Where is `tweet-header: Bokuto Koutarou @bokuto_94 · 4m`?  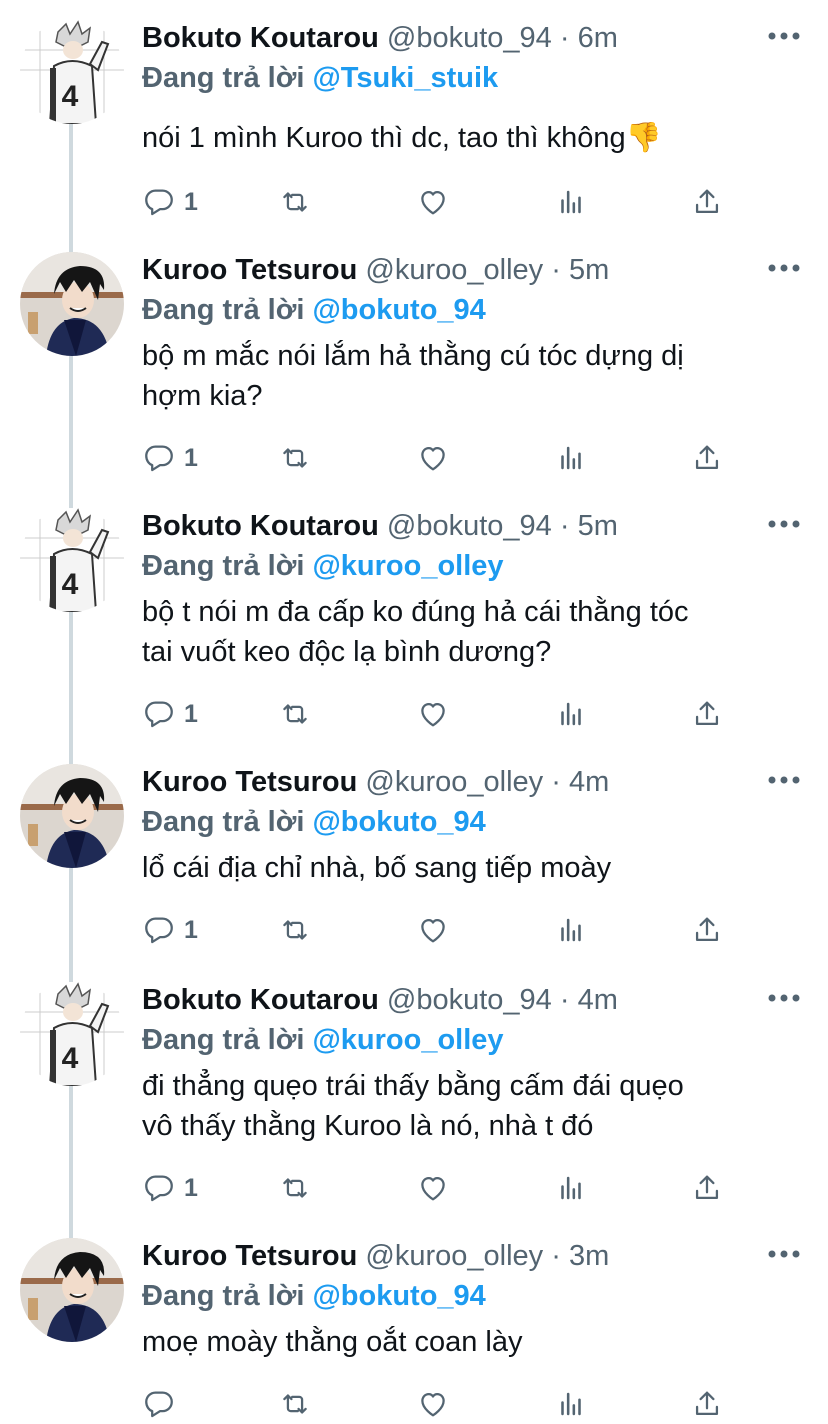 tweet-header: Bokuto Koutarou @bokuto_94 · 4m is located at coordinates (475, 1000).